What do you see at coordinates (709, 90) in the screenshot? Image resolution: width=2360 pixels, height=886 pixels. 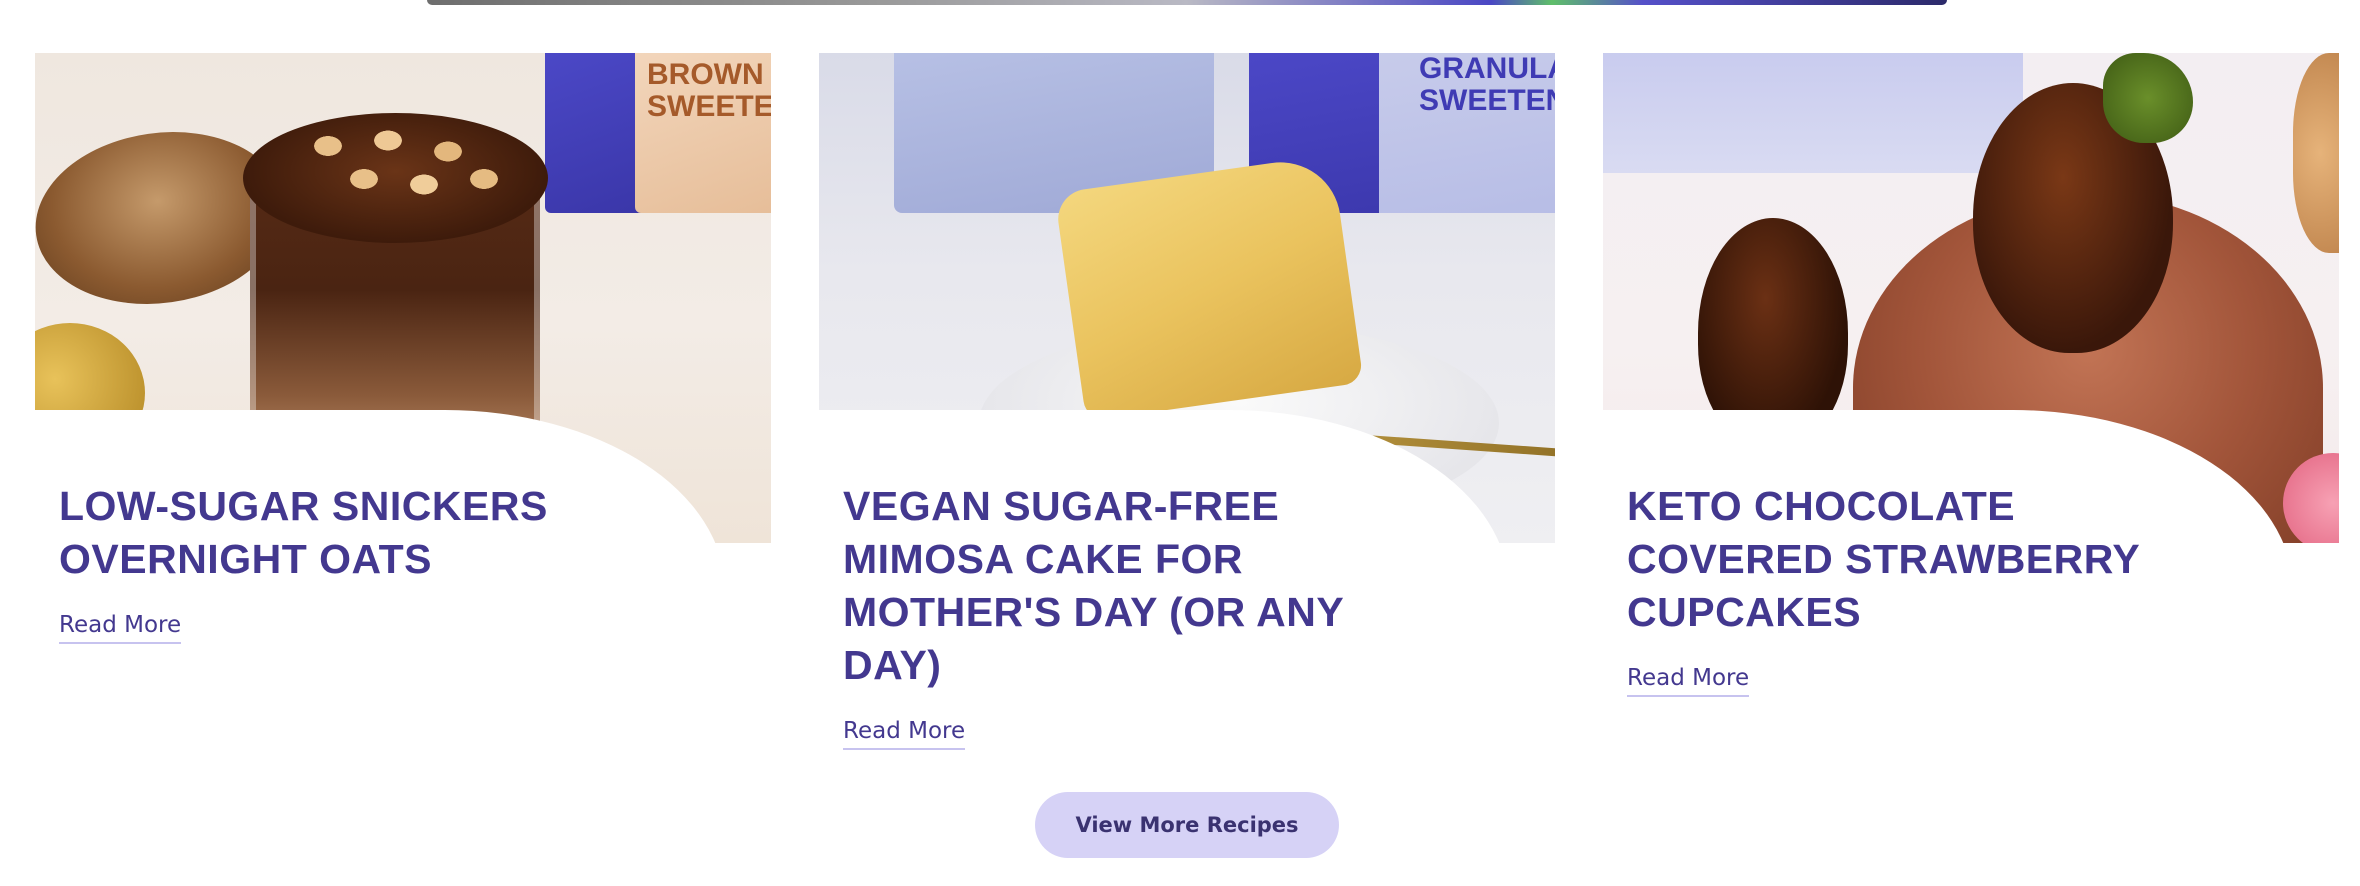 I see `bag-label: BROWN SWEETENER` at bounding box center [709, 90].